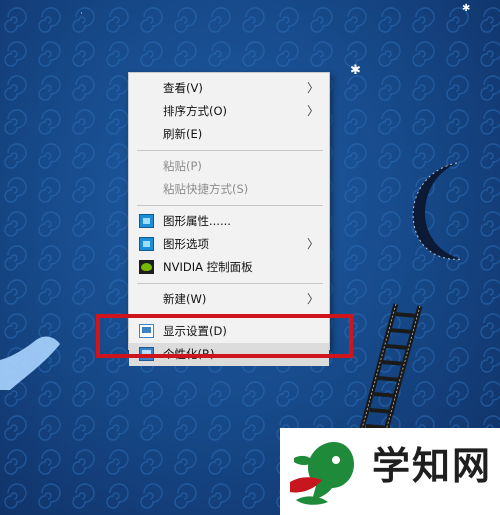  I want to click on menu-item-nvidia-control-panel: NVIDIA 控制面板, so click(229, 267).